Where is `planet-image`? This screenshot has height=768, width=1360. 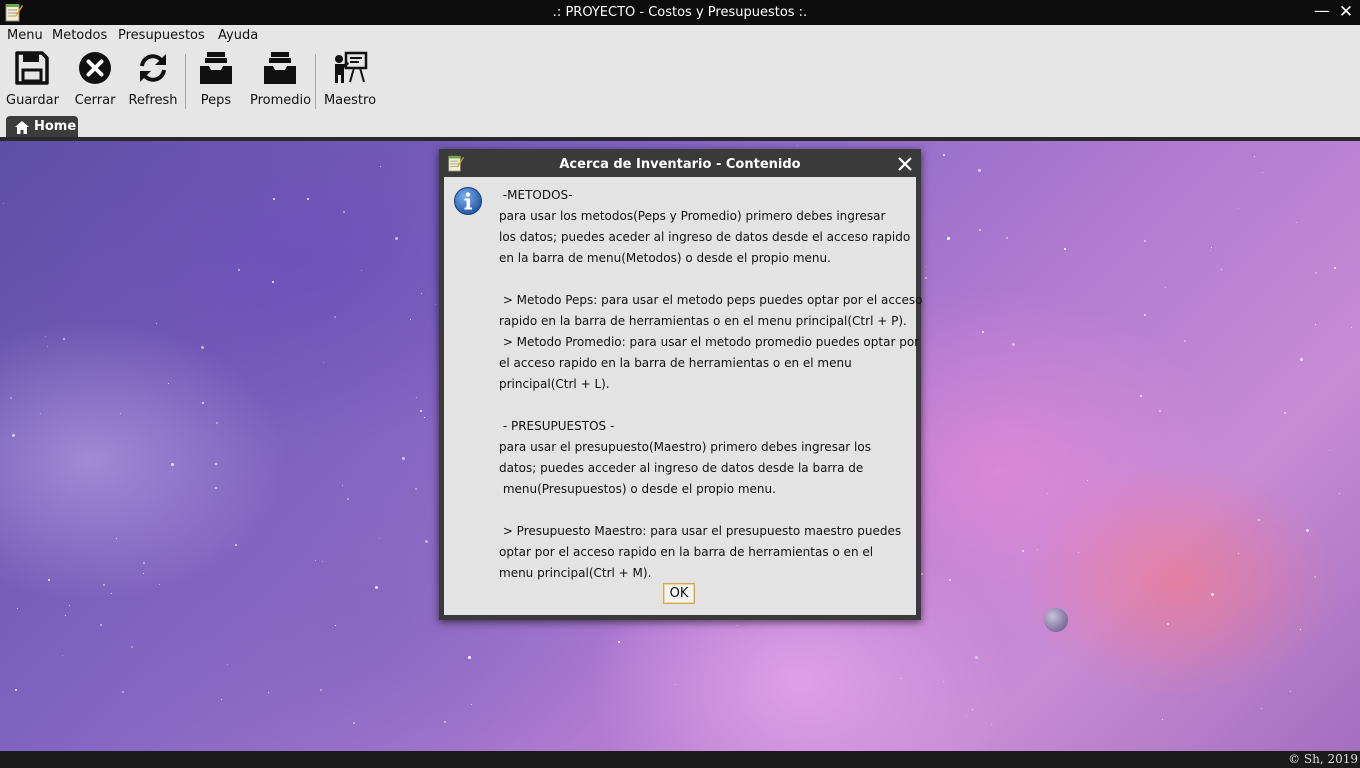 planet-image is located at coordinates (1056, 620).